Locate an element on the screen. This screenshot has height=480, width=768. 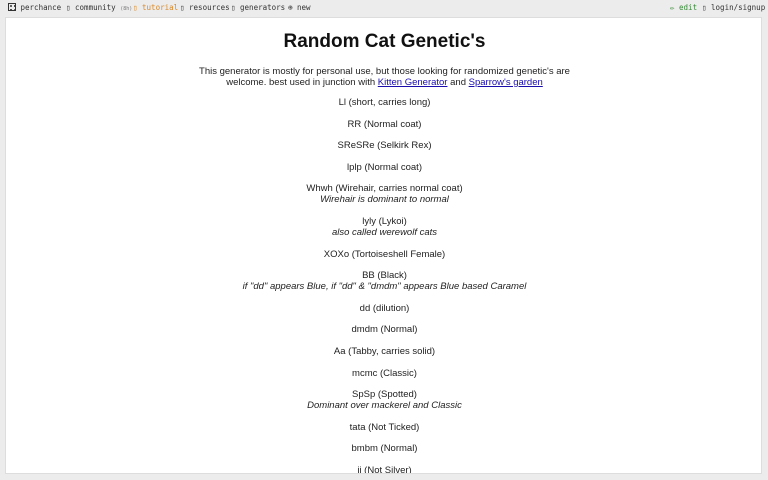
gene-text: mcmc (Classic) is located at coordinates (384, 373).